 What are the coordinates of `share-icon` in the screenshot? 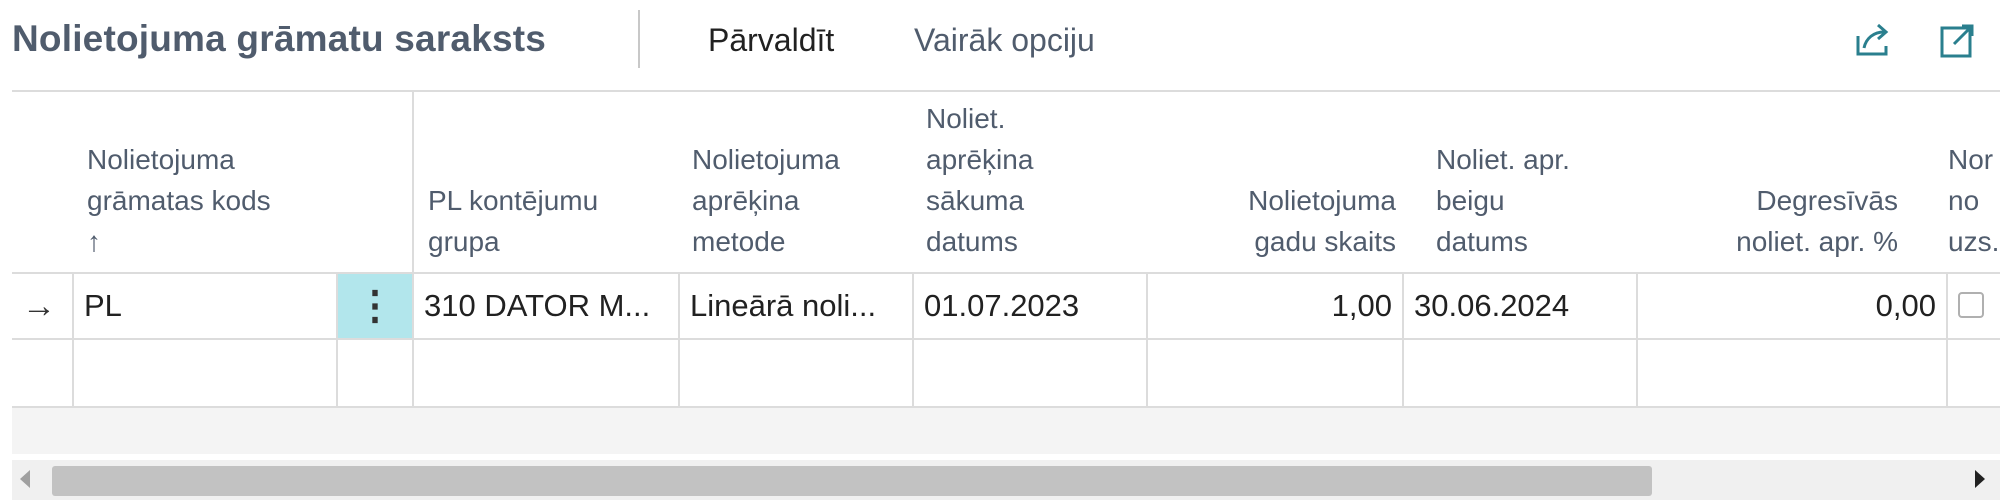 It's located at (1874, 40).